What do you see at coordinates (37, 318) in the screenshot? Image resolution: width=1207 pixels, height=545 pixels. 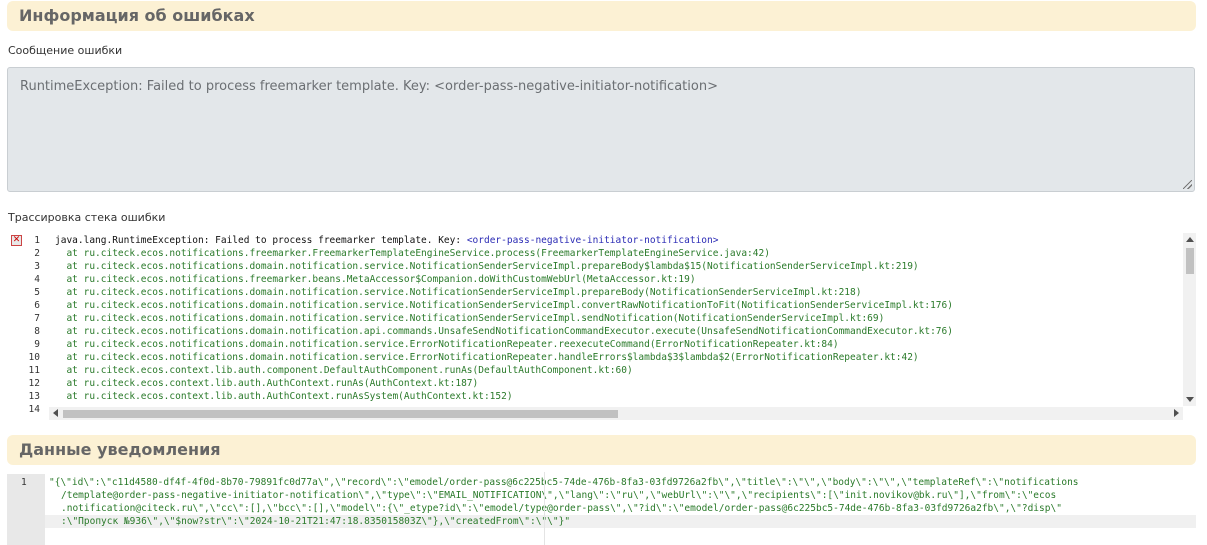 I see `line-number: 7` at bounding box center [37, 318].